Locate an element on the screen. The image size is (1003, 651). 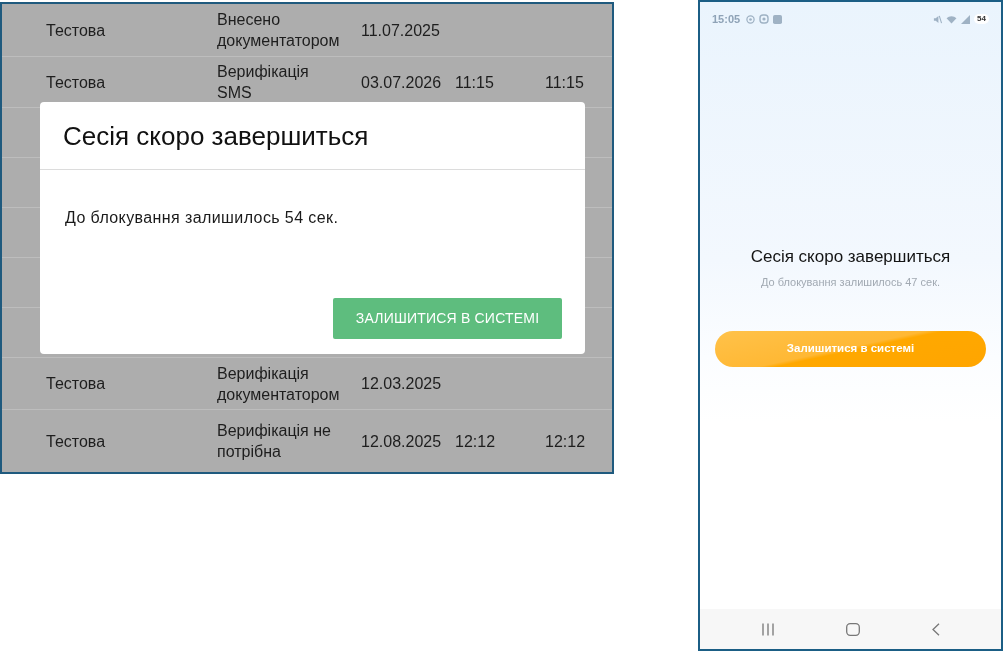
battery-indicator: 54 is located at coordinates (981, 19).